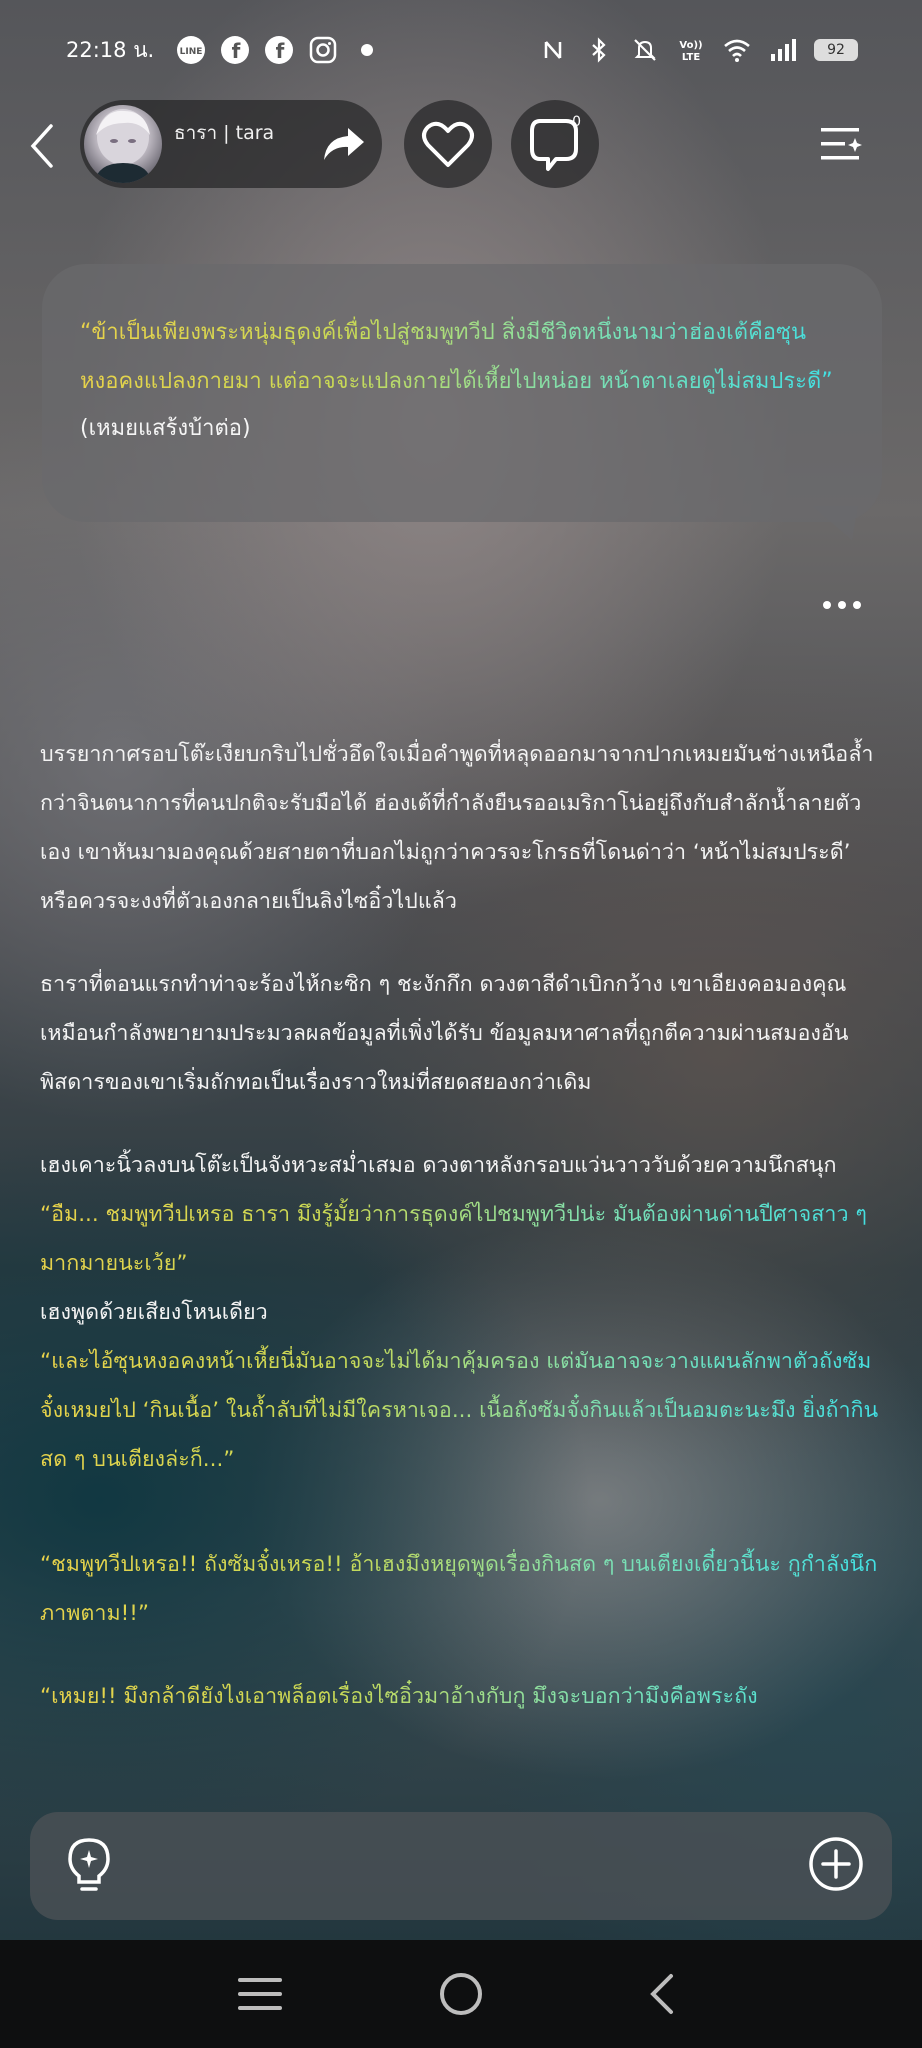 This screenshot has width=922, height=2048. What do you see at coordinates (553, 50) in the screenshot?
I see `nfc-icon` at bounding box center [553, 50].